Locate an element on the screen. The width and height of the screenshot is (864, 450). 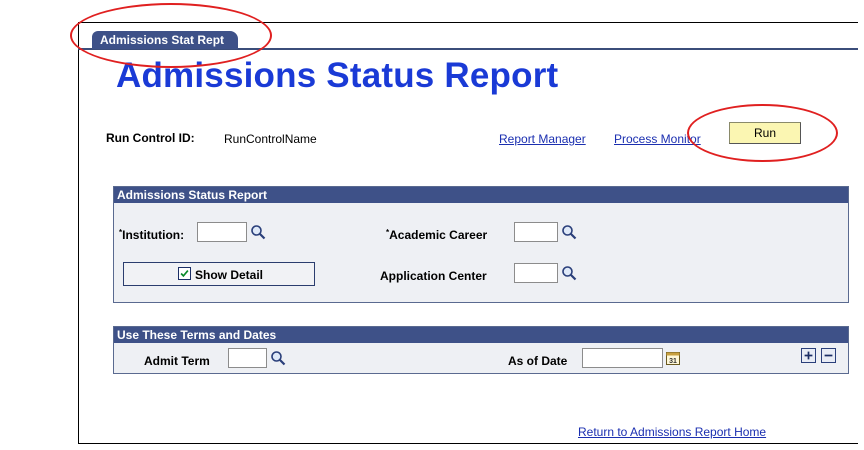
show-detail-checkbox is located at coordinates (184, 273).